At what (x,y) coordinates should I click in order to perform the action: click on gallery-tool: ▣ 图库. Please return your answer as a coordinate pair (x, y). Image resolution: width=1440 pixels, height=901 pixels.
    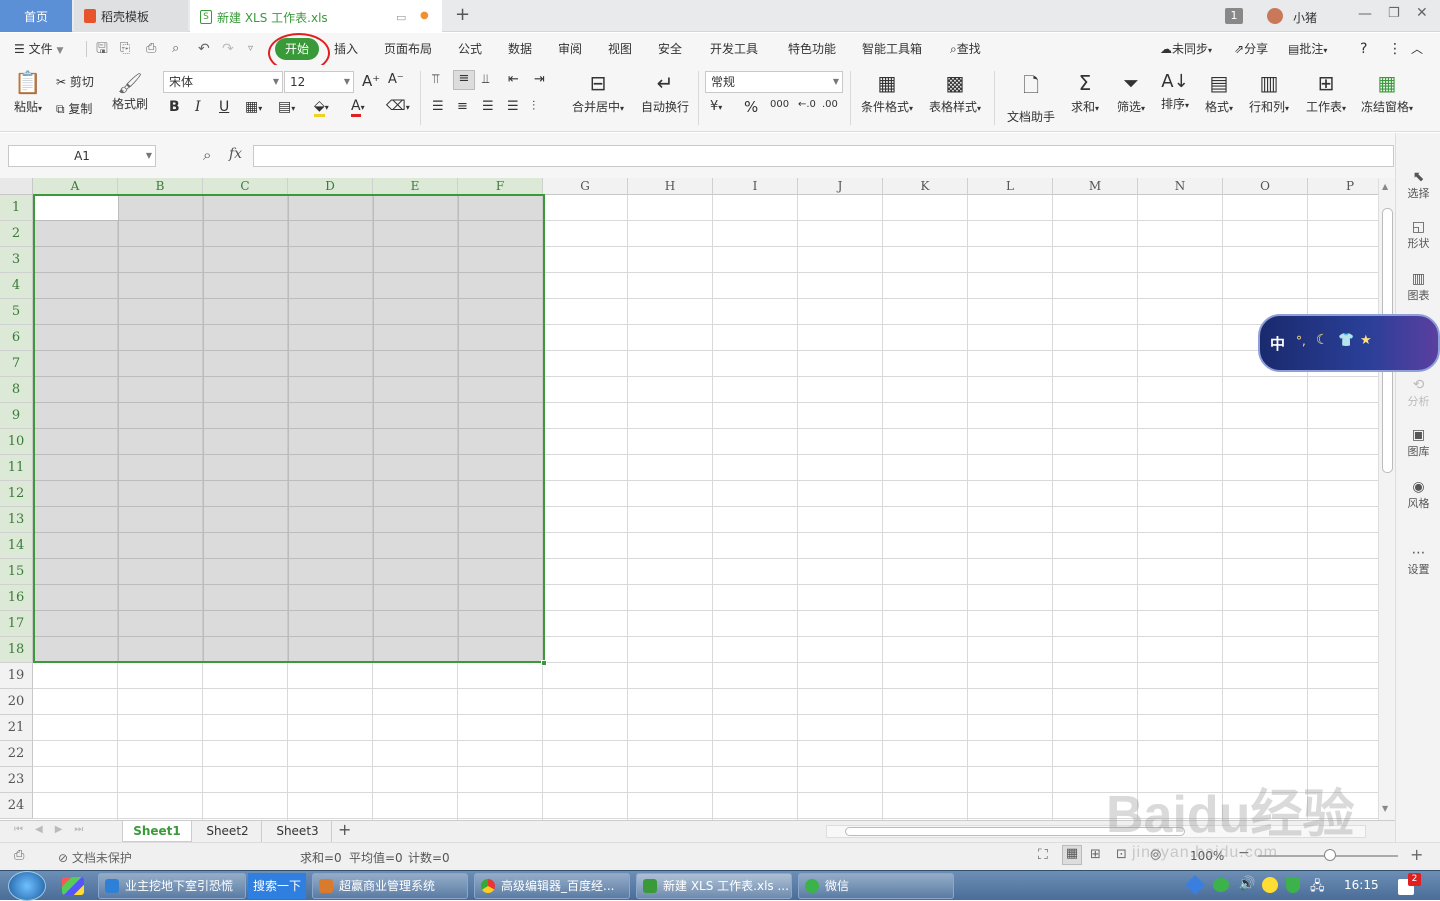
    Looking at the image, I should click on (1418, 443).